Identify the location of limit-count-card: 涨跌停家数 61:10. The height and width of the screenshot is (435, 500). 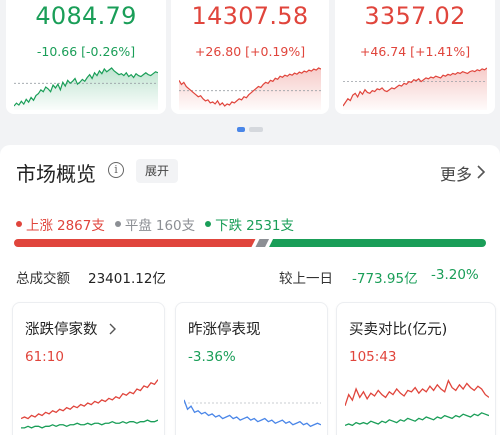
(88, 368).